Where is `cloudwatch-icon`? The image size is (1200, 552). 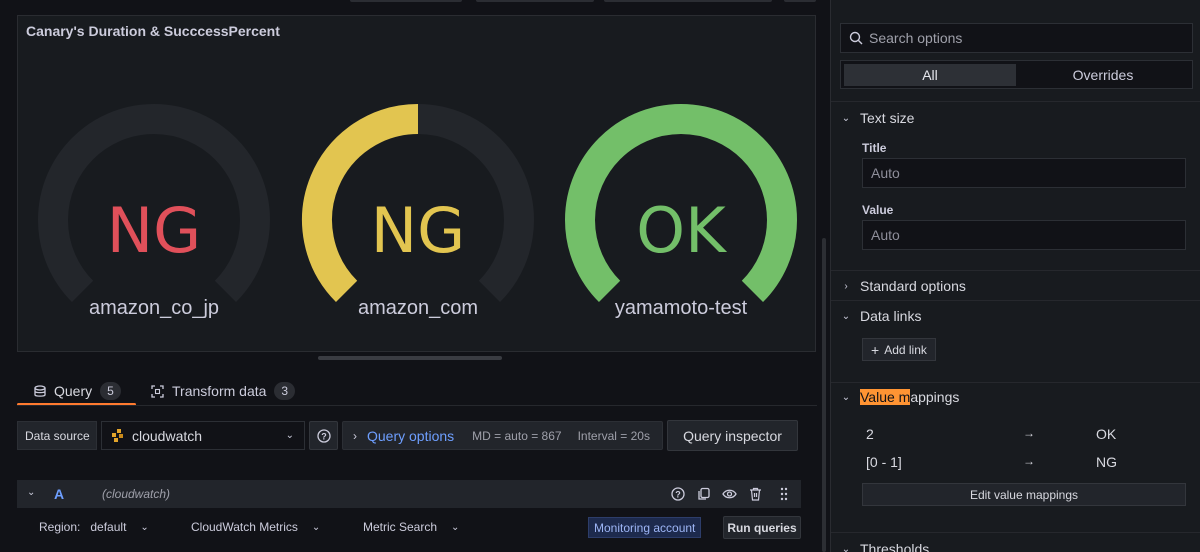 cloudwatch-icon is located at coordinates (117, 435).